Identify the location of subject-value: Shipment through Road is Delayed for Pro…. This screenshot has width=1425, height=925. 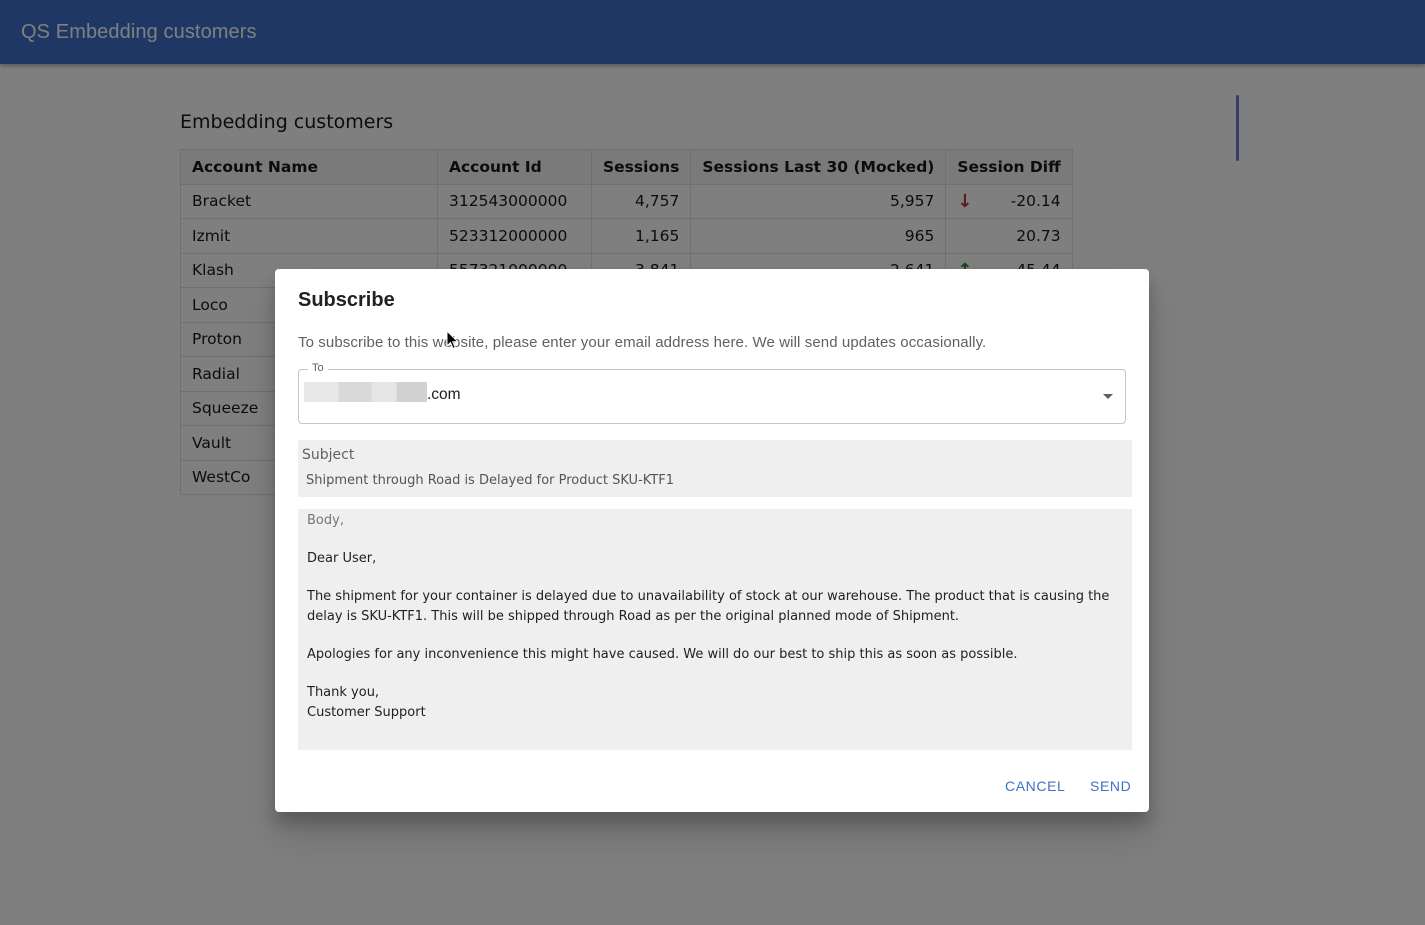
(490, 480).